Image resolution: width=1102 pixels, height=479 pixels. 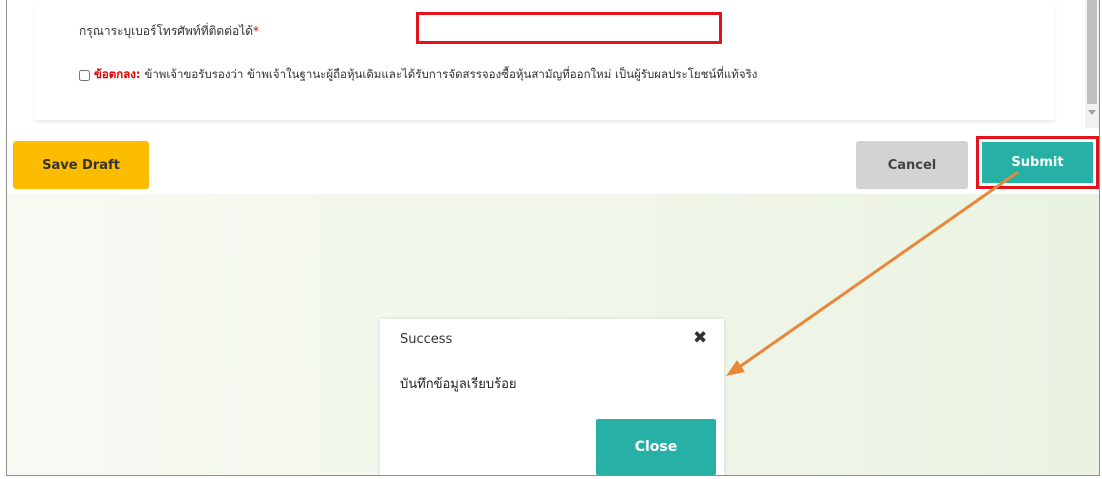 I want to click on phone-label: กรุณาระบุเบอร์โทรศัพท์ที่ติดต่อได้*, so click(x=169, y=31).